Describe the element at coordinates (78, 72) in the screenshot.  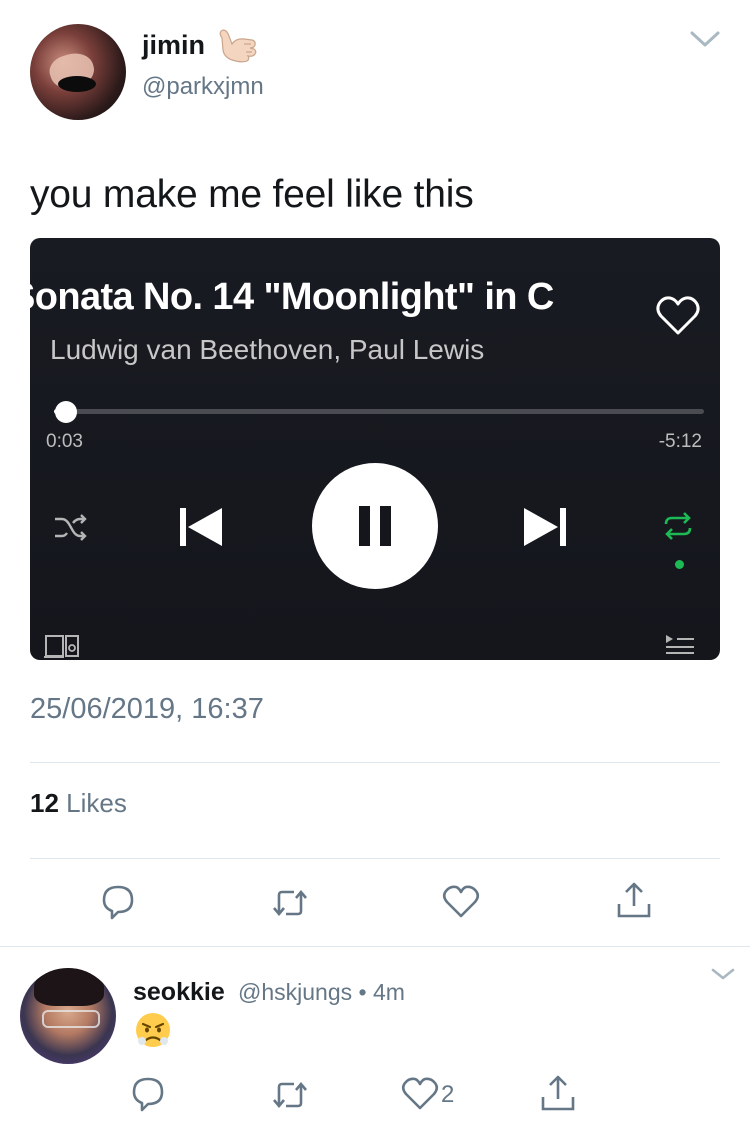
I see `author-avatar` at that location.